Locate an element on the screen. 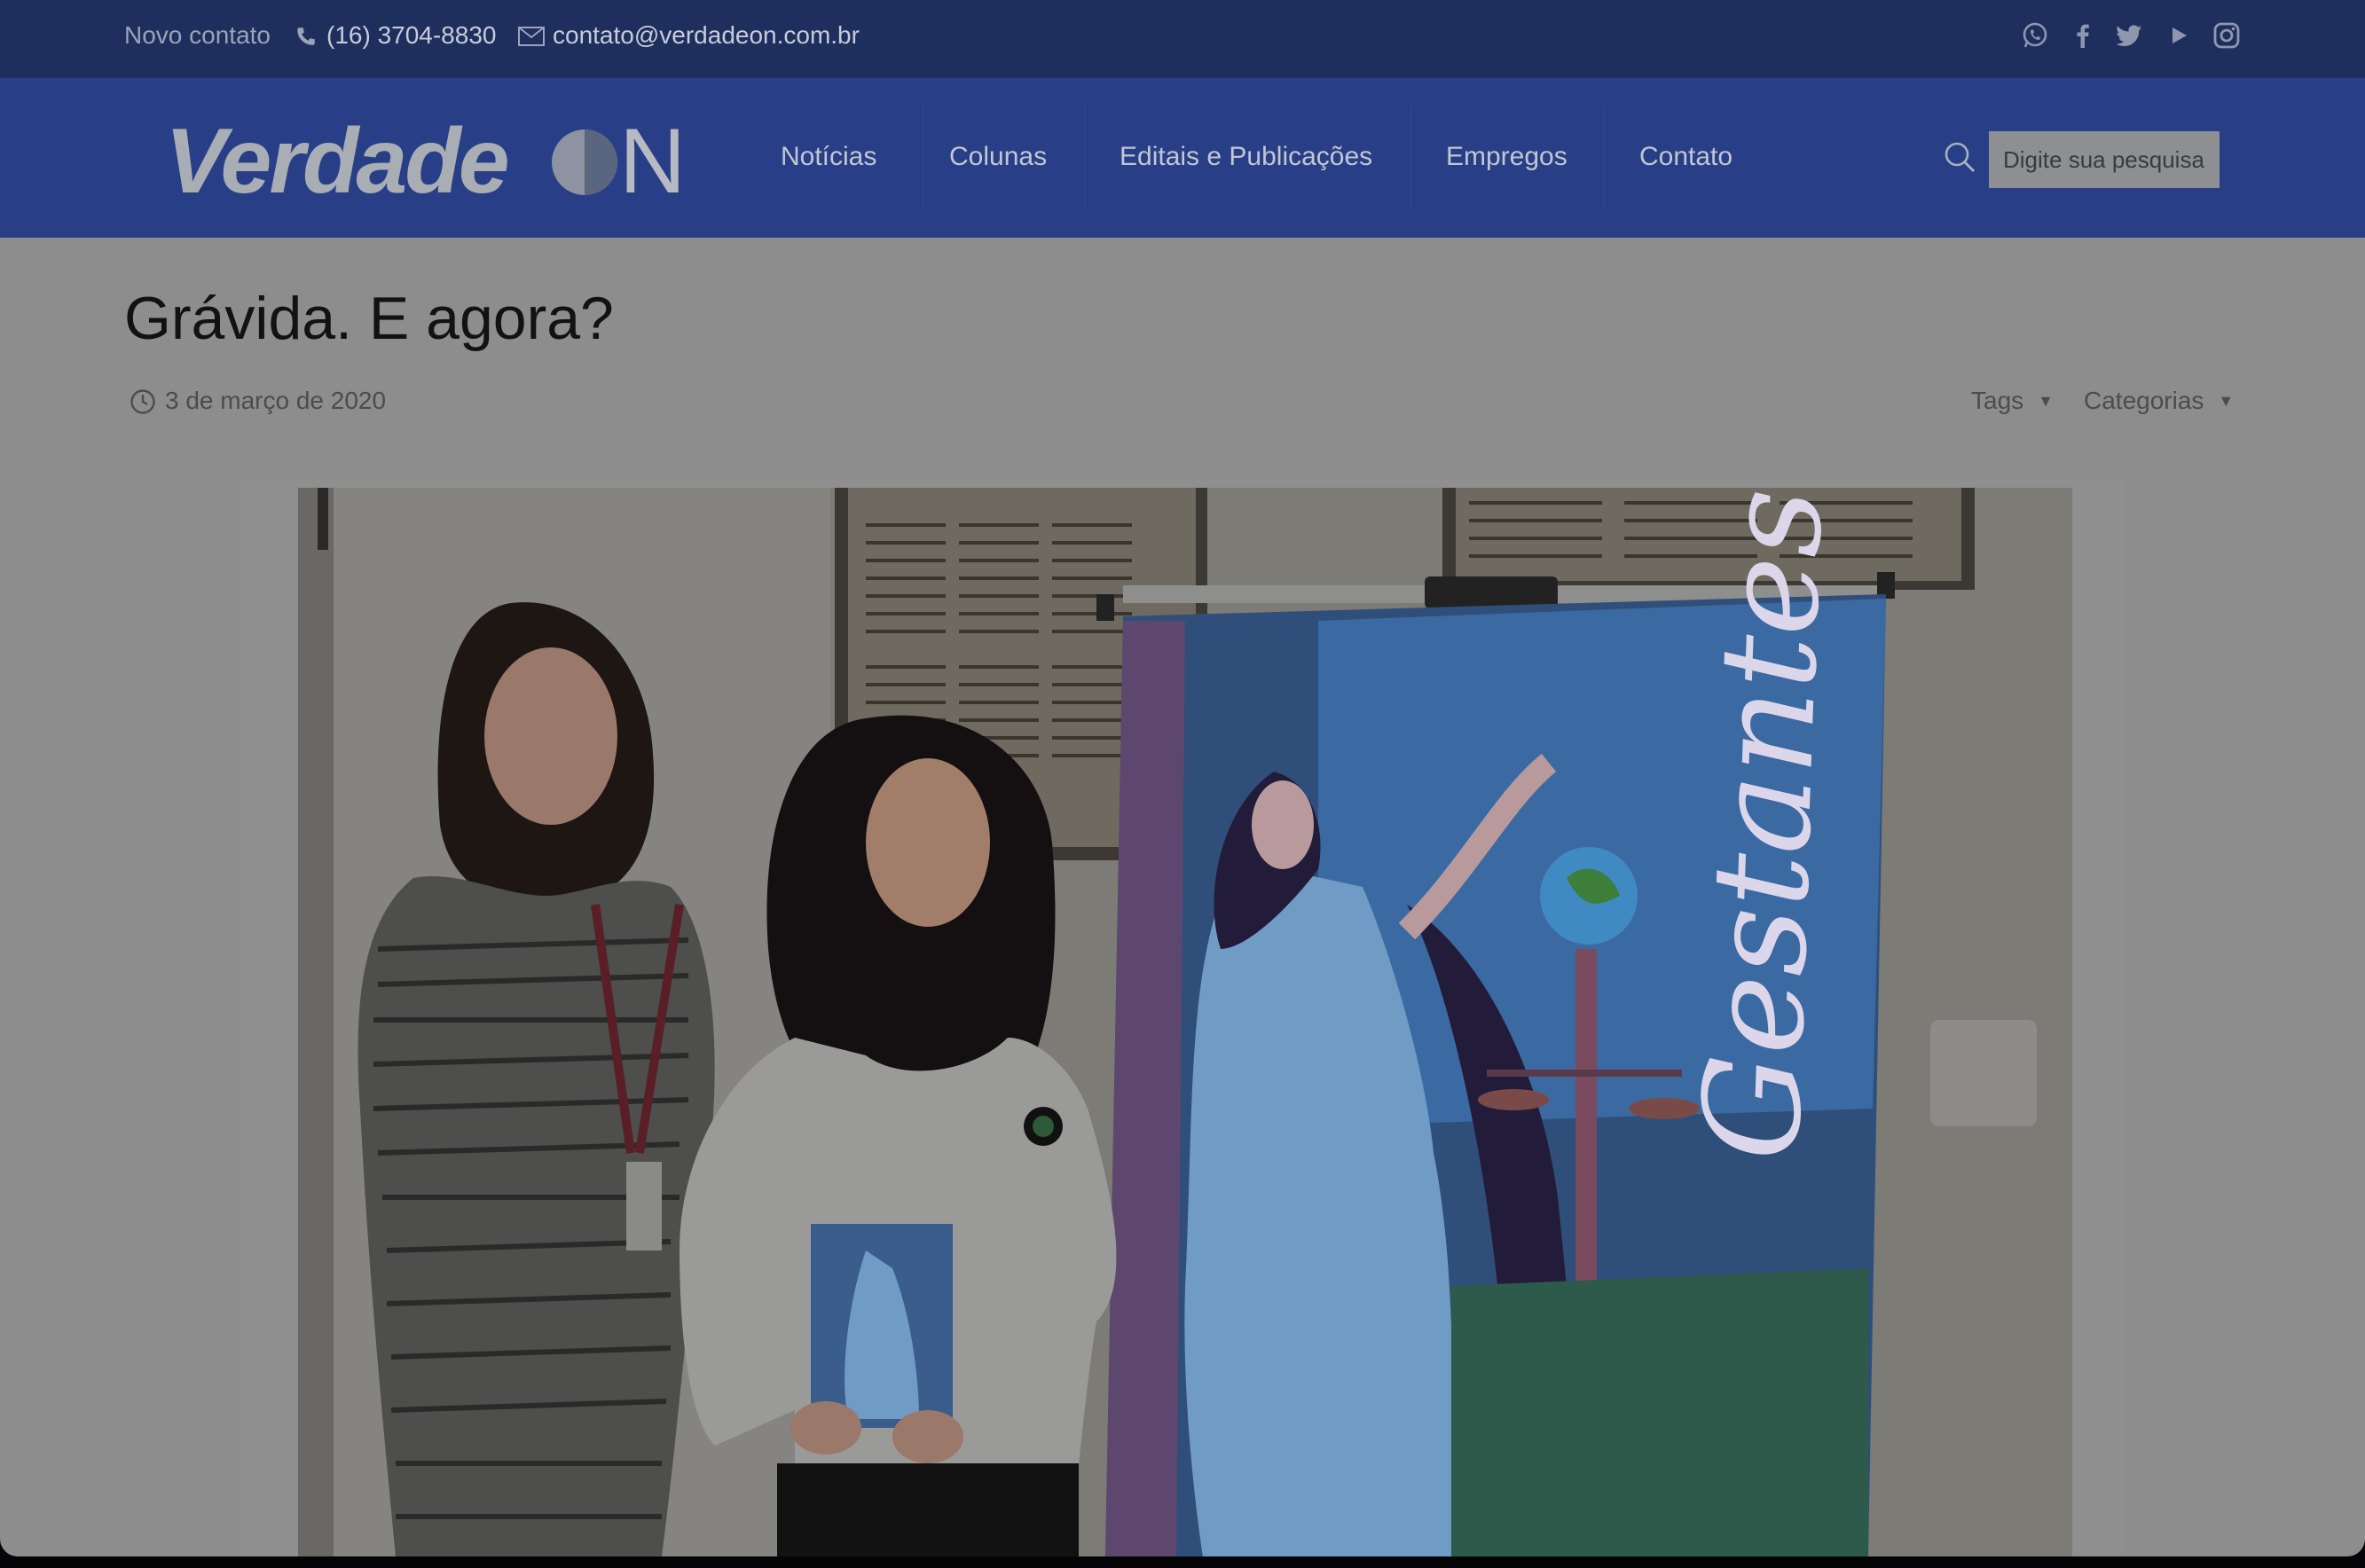  nav-item-empregos: Empregos is located at coordinates (1507, 157).